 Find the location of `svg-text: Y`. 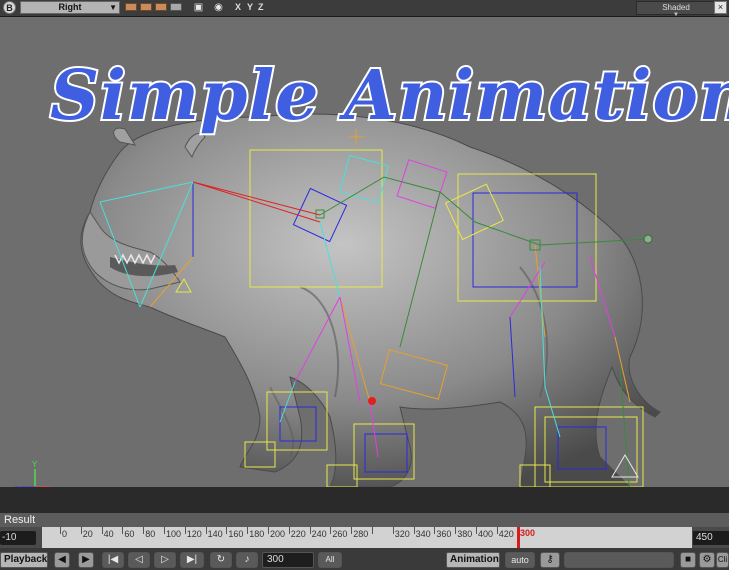

svg-text: Y is located at coordinates (35, 464).